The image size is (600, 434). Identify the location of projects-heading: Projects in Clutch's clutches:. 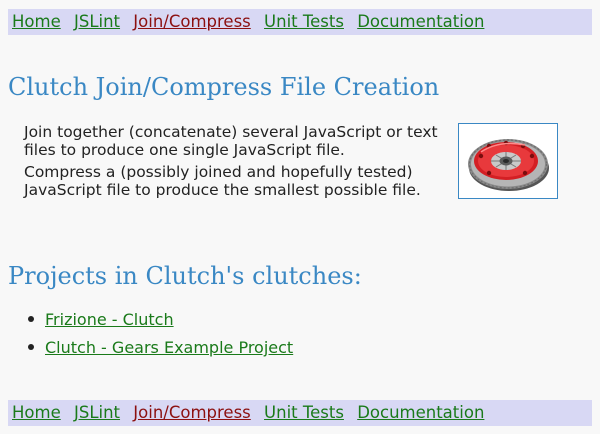
(185, 276).